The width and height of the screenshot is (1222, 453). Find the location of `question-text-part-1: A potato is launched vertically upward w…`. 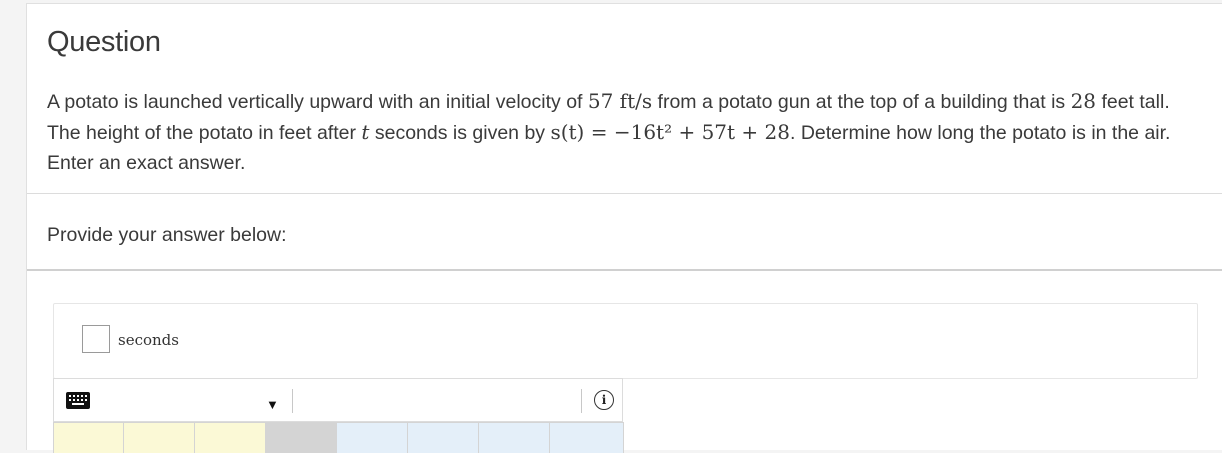

question-text-part-1: A potato is launched vertically upward w… is located at coordinates (317, 102).